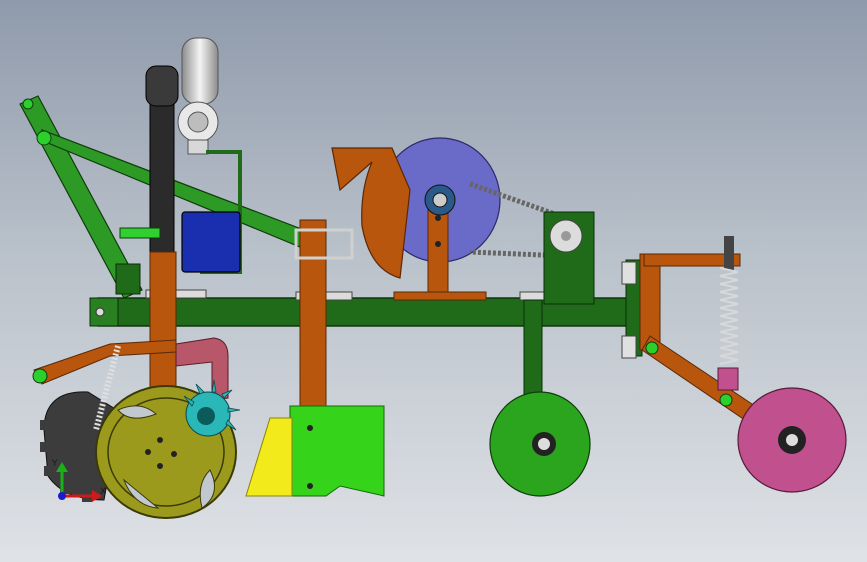 The image size is (867, 562). I want to click on belt-pulley-top, so click(162, 86).